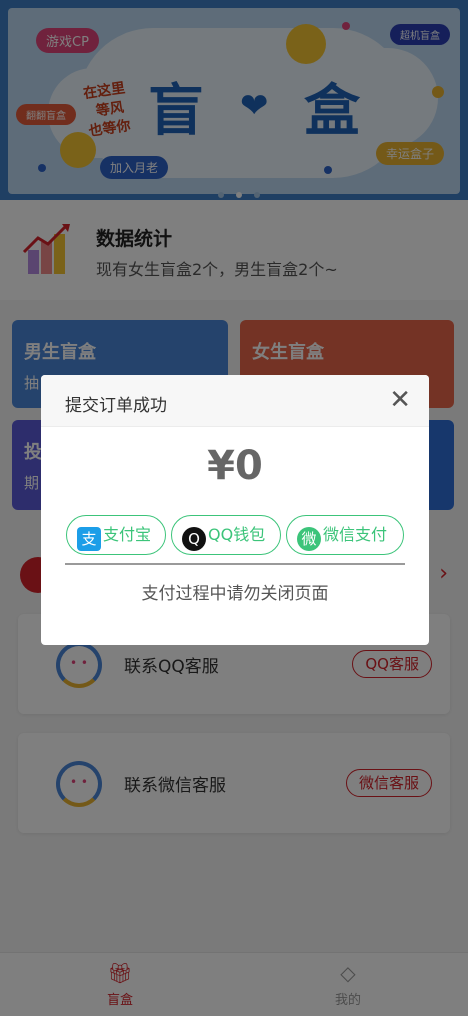  What do you see at coordinates (235, 594) in the screenshot?
I see `payment-note: 支付过程中请勿关闭页面` at bounding box center [235, 594].